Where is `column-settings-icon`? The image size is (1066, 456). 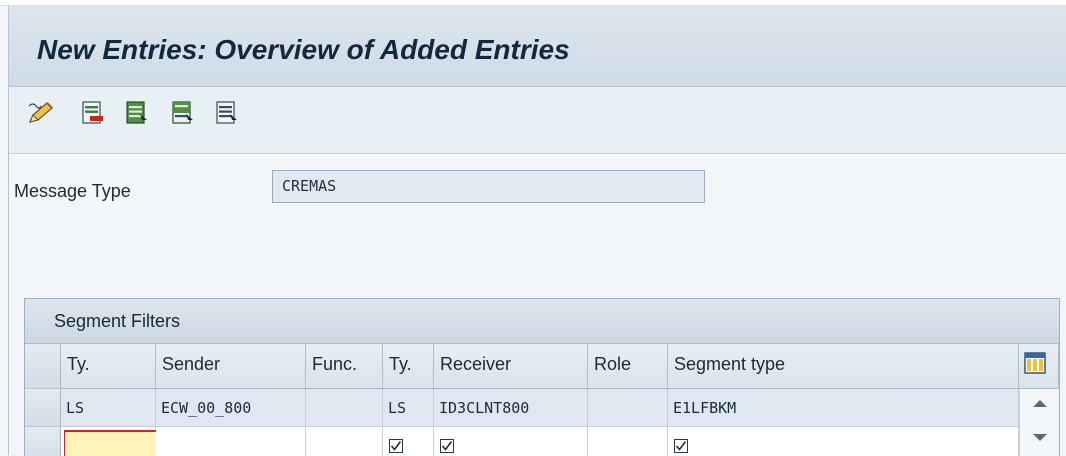 column-settings-icon is located at coordinates (1035, 363).